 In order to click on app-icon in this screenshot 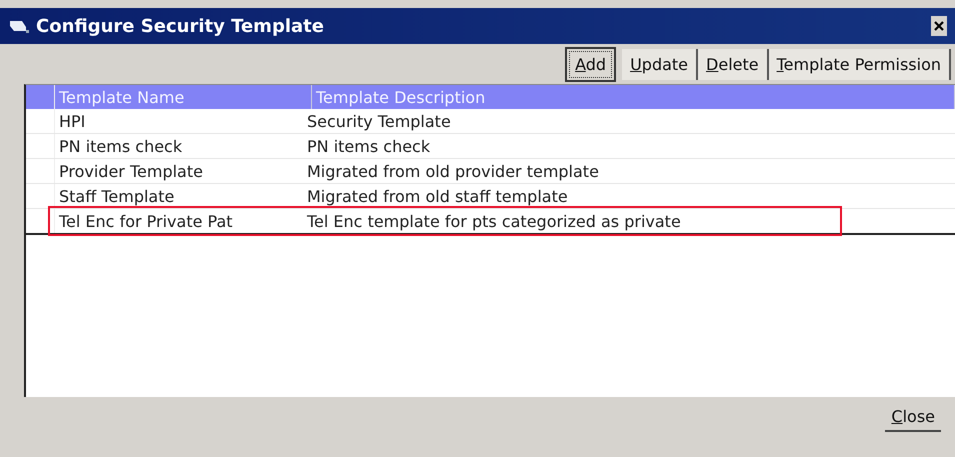, I will do `click(19, 26)`.